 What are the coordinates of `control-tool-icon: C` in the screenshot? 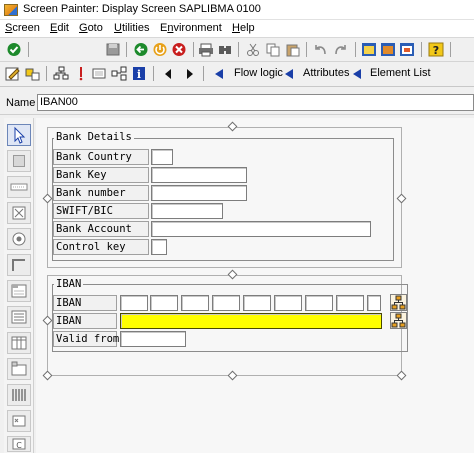 It's located at (19, 444).